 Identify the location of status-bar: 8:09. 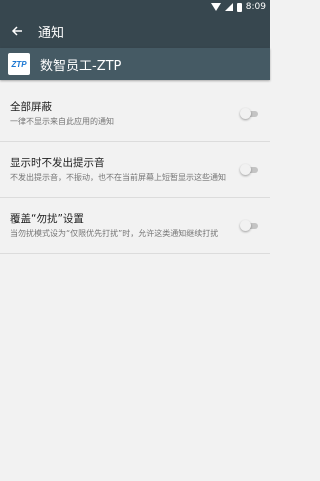
(135, 7).